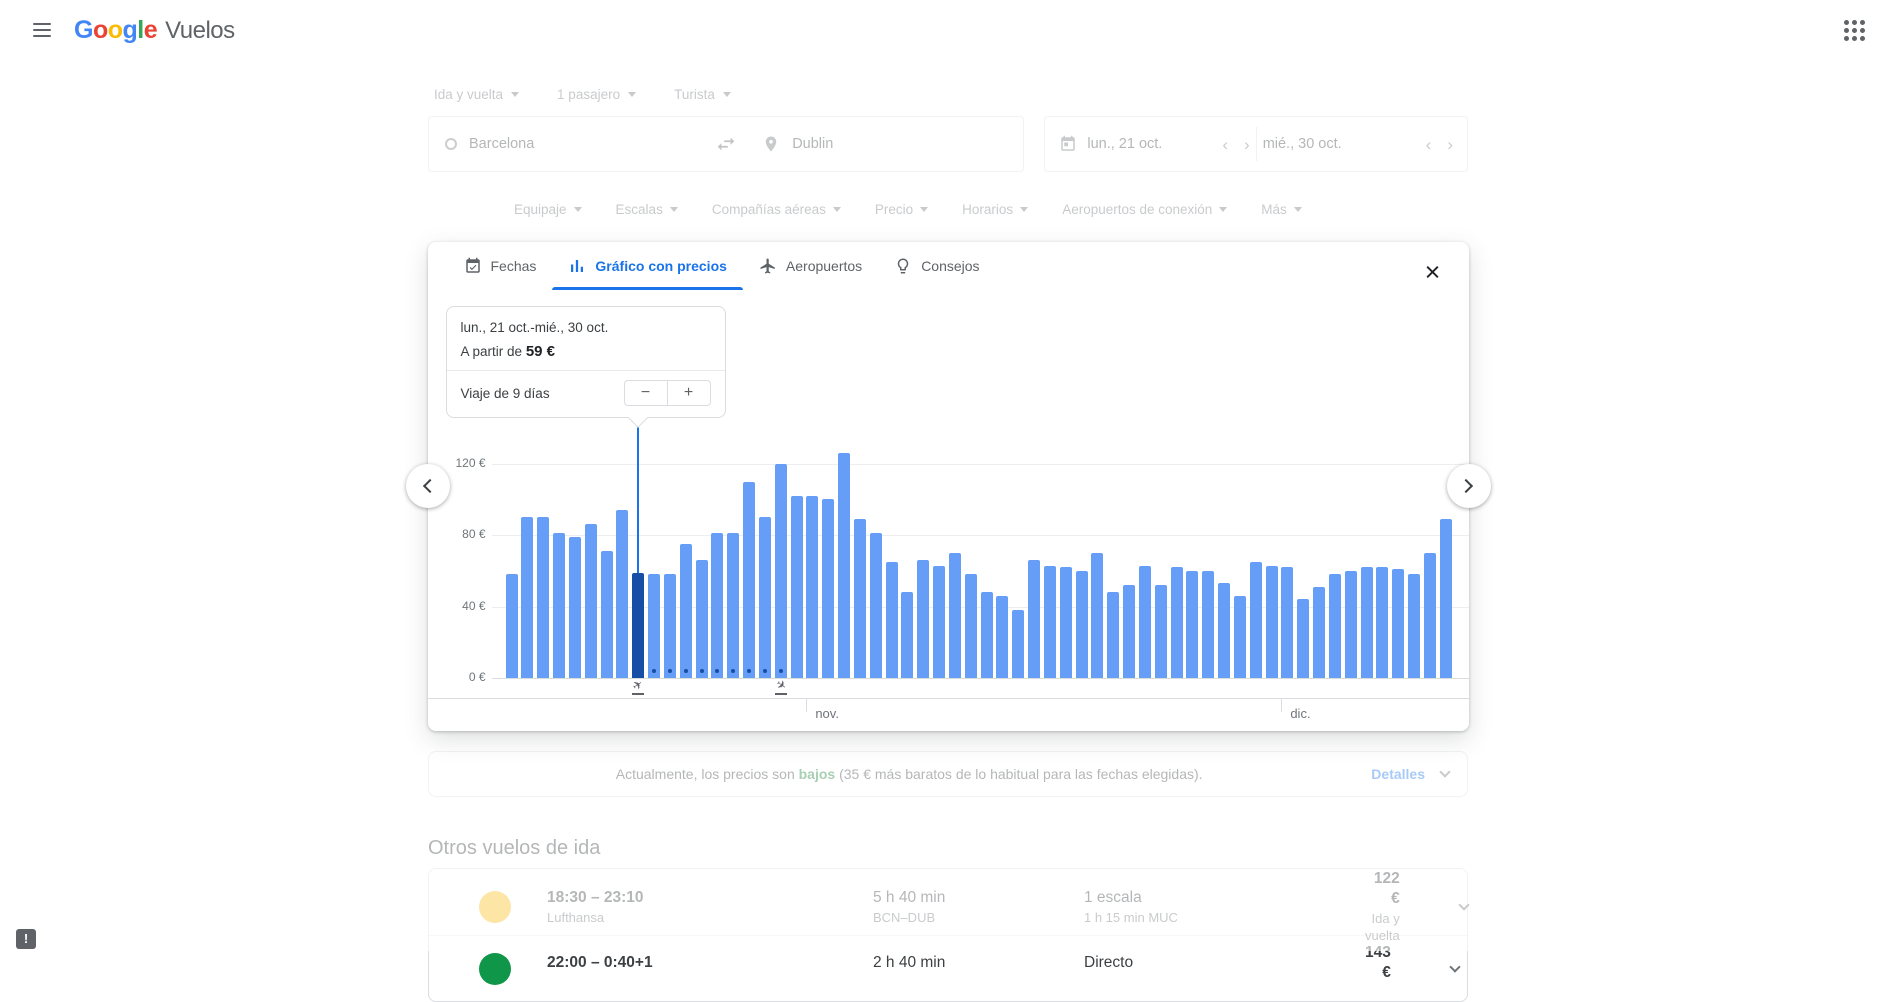 This screenshot has width=1896, height=1002. Describe the element at coordinates (1469, 486) in the screenshot. I see `next-dates-button` at that location.